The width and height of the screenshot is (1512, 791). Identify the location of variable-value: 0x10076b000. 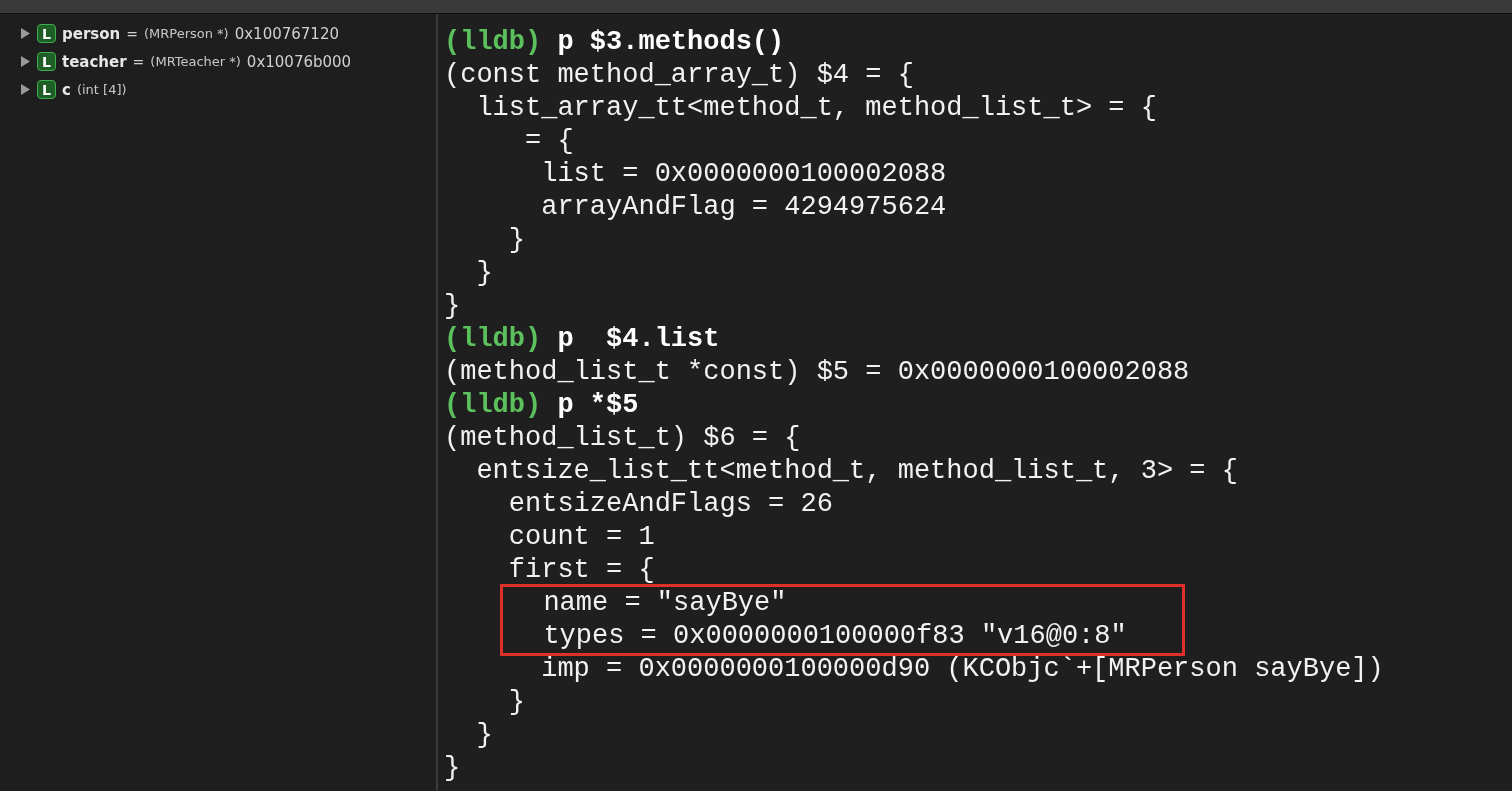
(299, 61).